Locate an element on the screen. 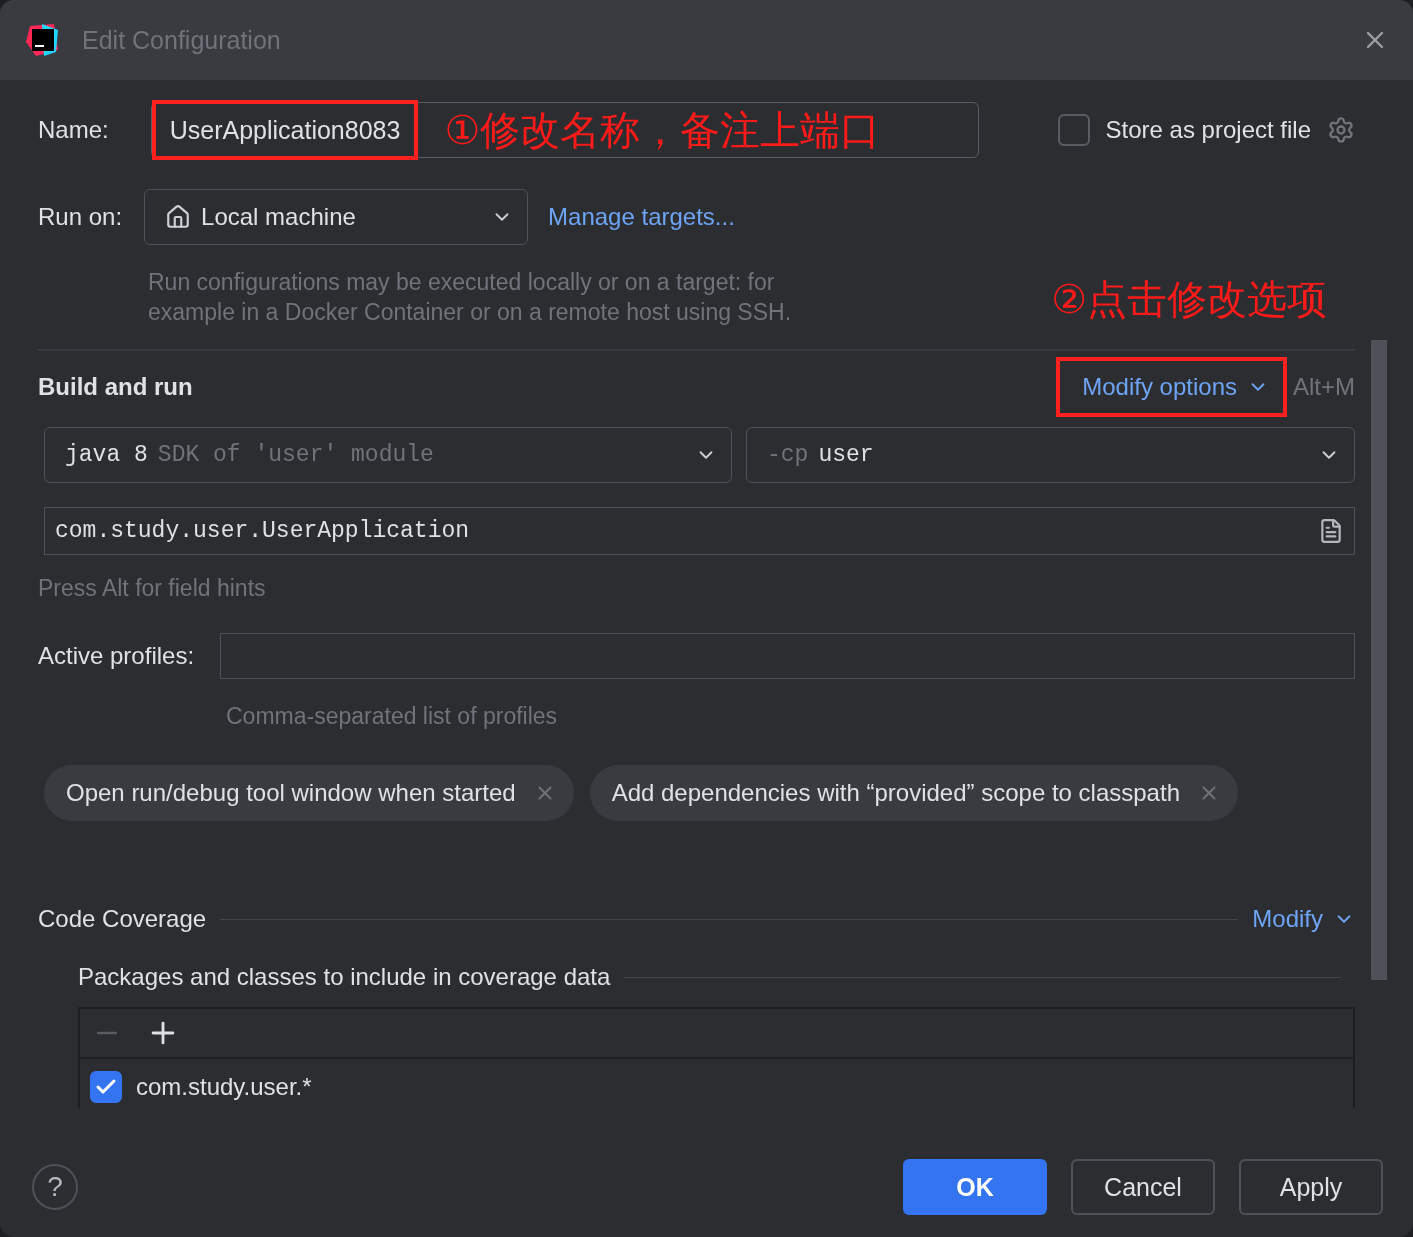 Image resolution: width=1413 pixels, height=1237 pixels. main-class-value: com.study.user.UserApplication is located at coordinates (263, 531).